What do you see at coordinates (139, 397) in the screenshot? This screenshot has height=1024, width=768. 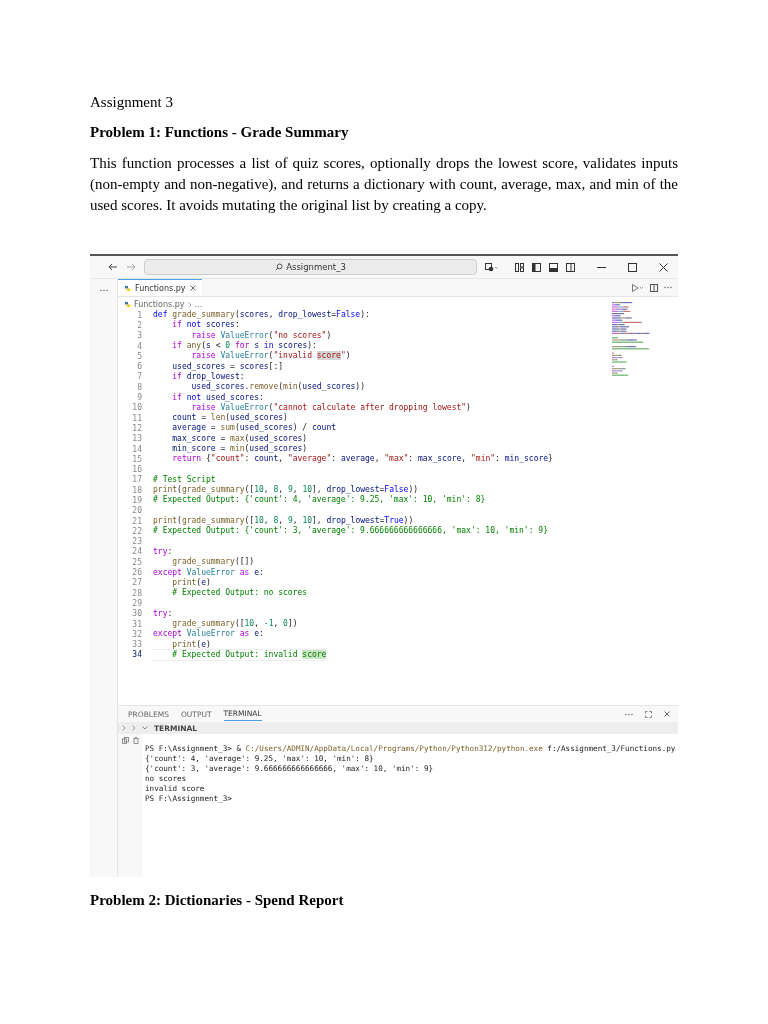 I see `line-number: 9` at bounding box center [139, 397].